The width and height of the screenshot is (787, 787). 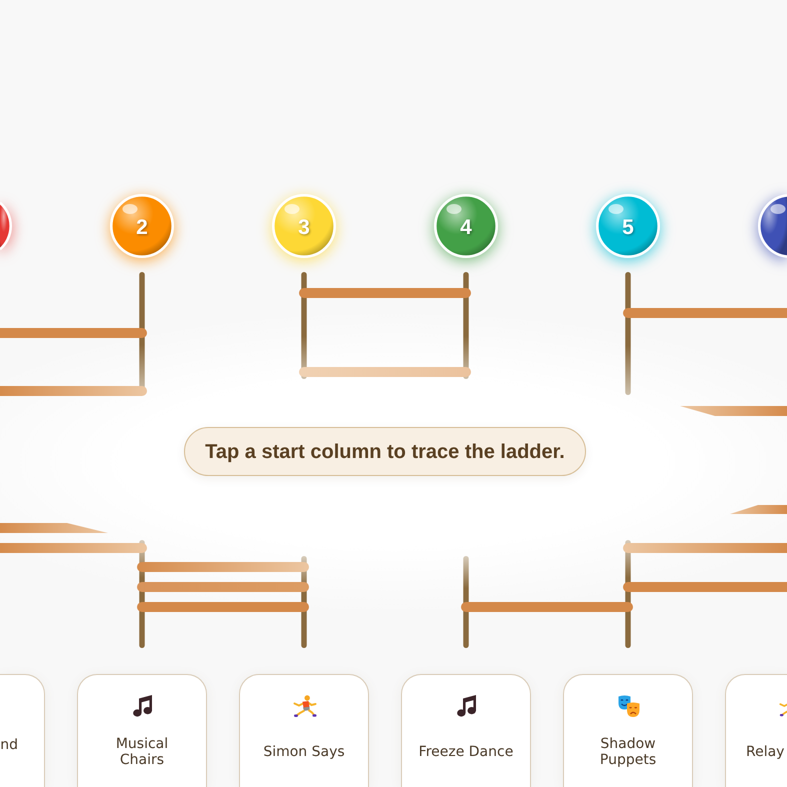 What do you see at coordinates (9, 745) in the screenshot?
I see `prize-label: nd` at bounding box center [9, 745].